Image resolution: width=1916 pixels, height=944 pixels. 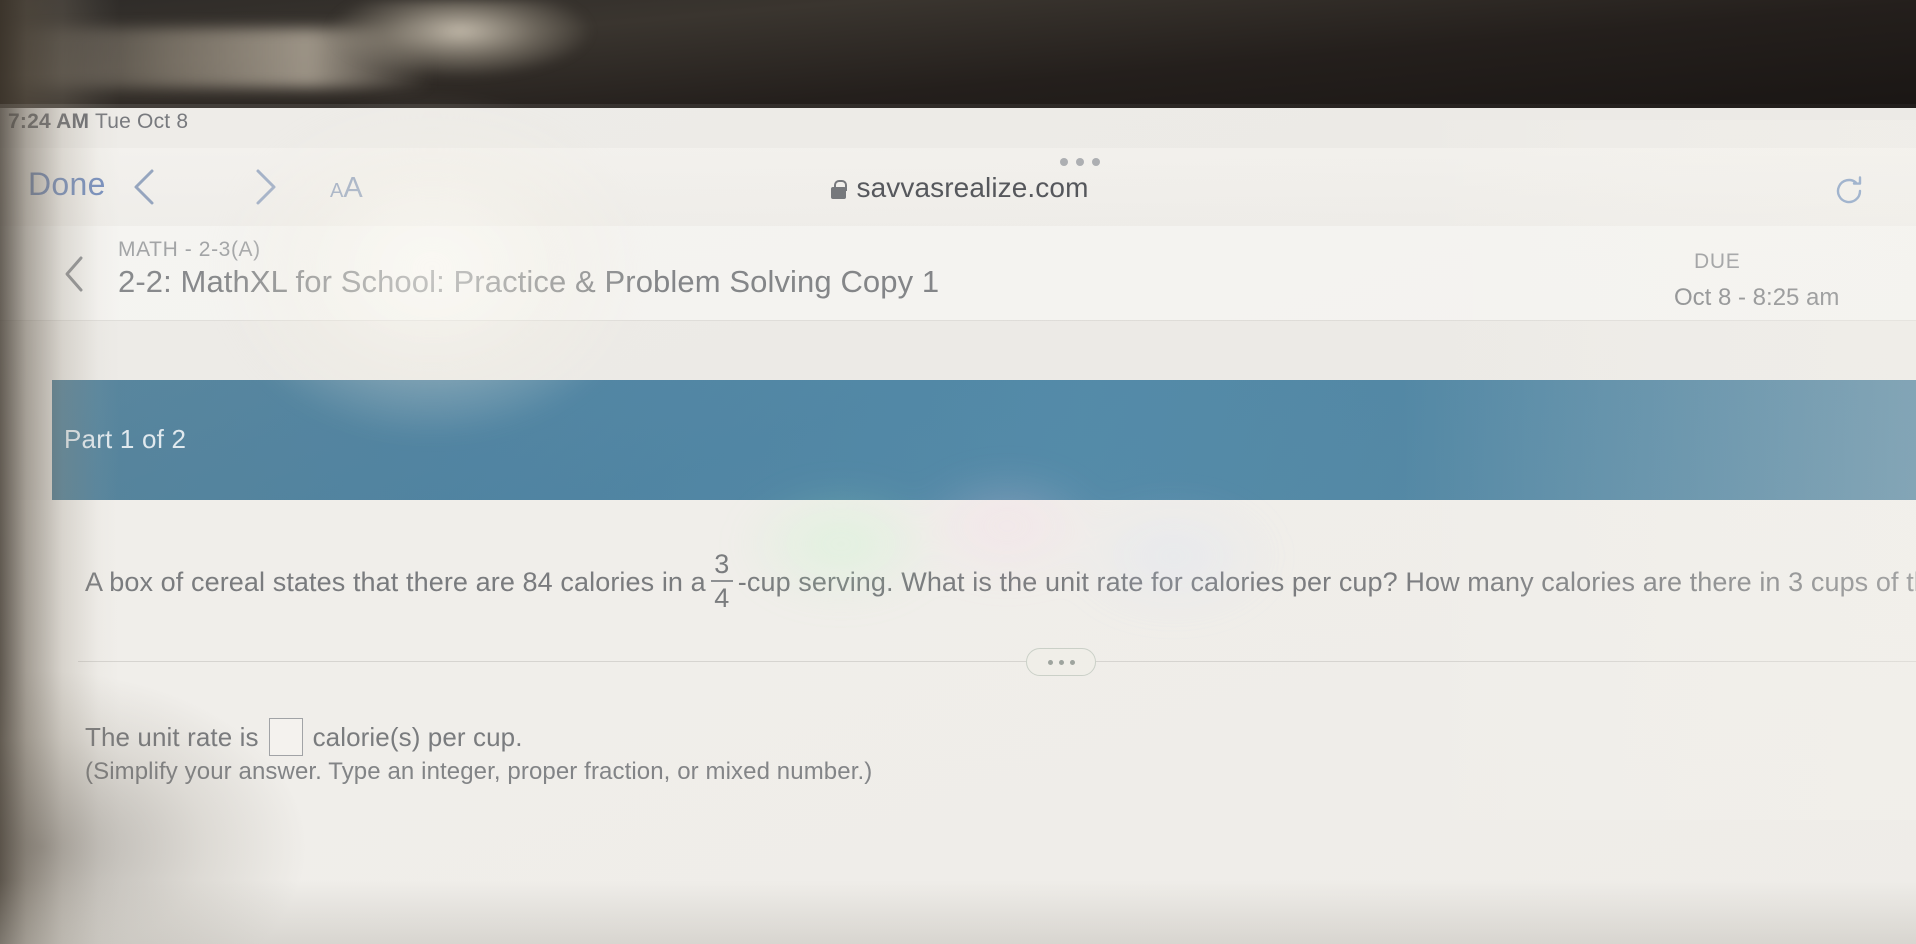 What do you see at coordinates (972, 187) in the screenshot?
I see `address-bar-url: savvasrealize.com` at bounding box center [972, 187].